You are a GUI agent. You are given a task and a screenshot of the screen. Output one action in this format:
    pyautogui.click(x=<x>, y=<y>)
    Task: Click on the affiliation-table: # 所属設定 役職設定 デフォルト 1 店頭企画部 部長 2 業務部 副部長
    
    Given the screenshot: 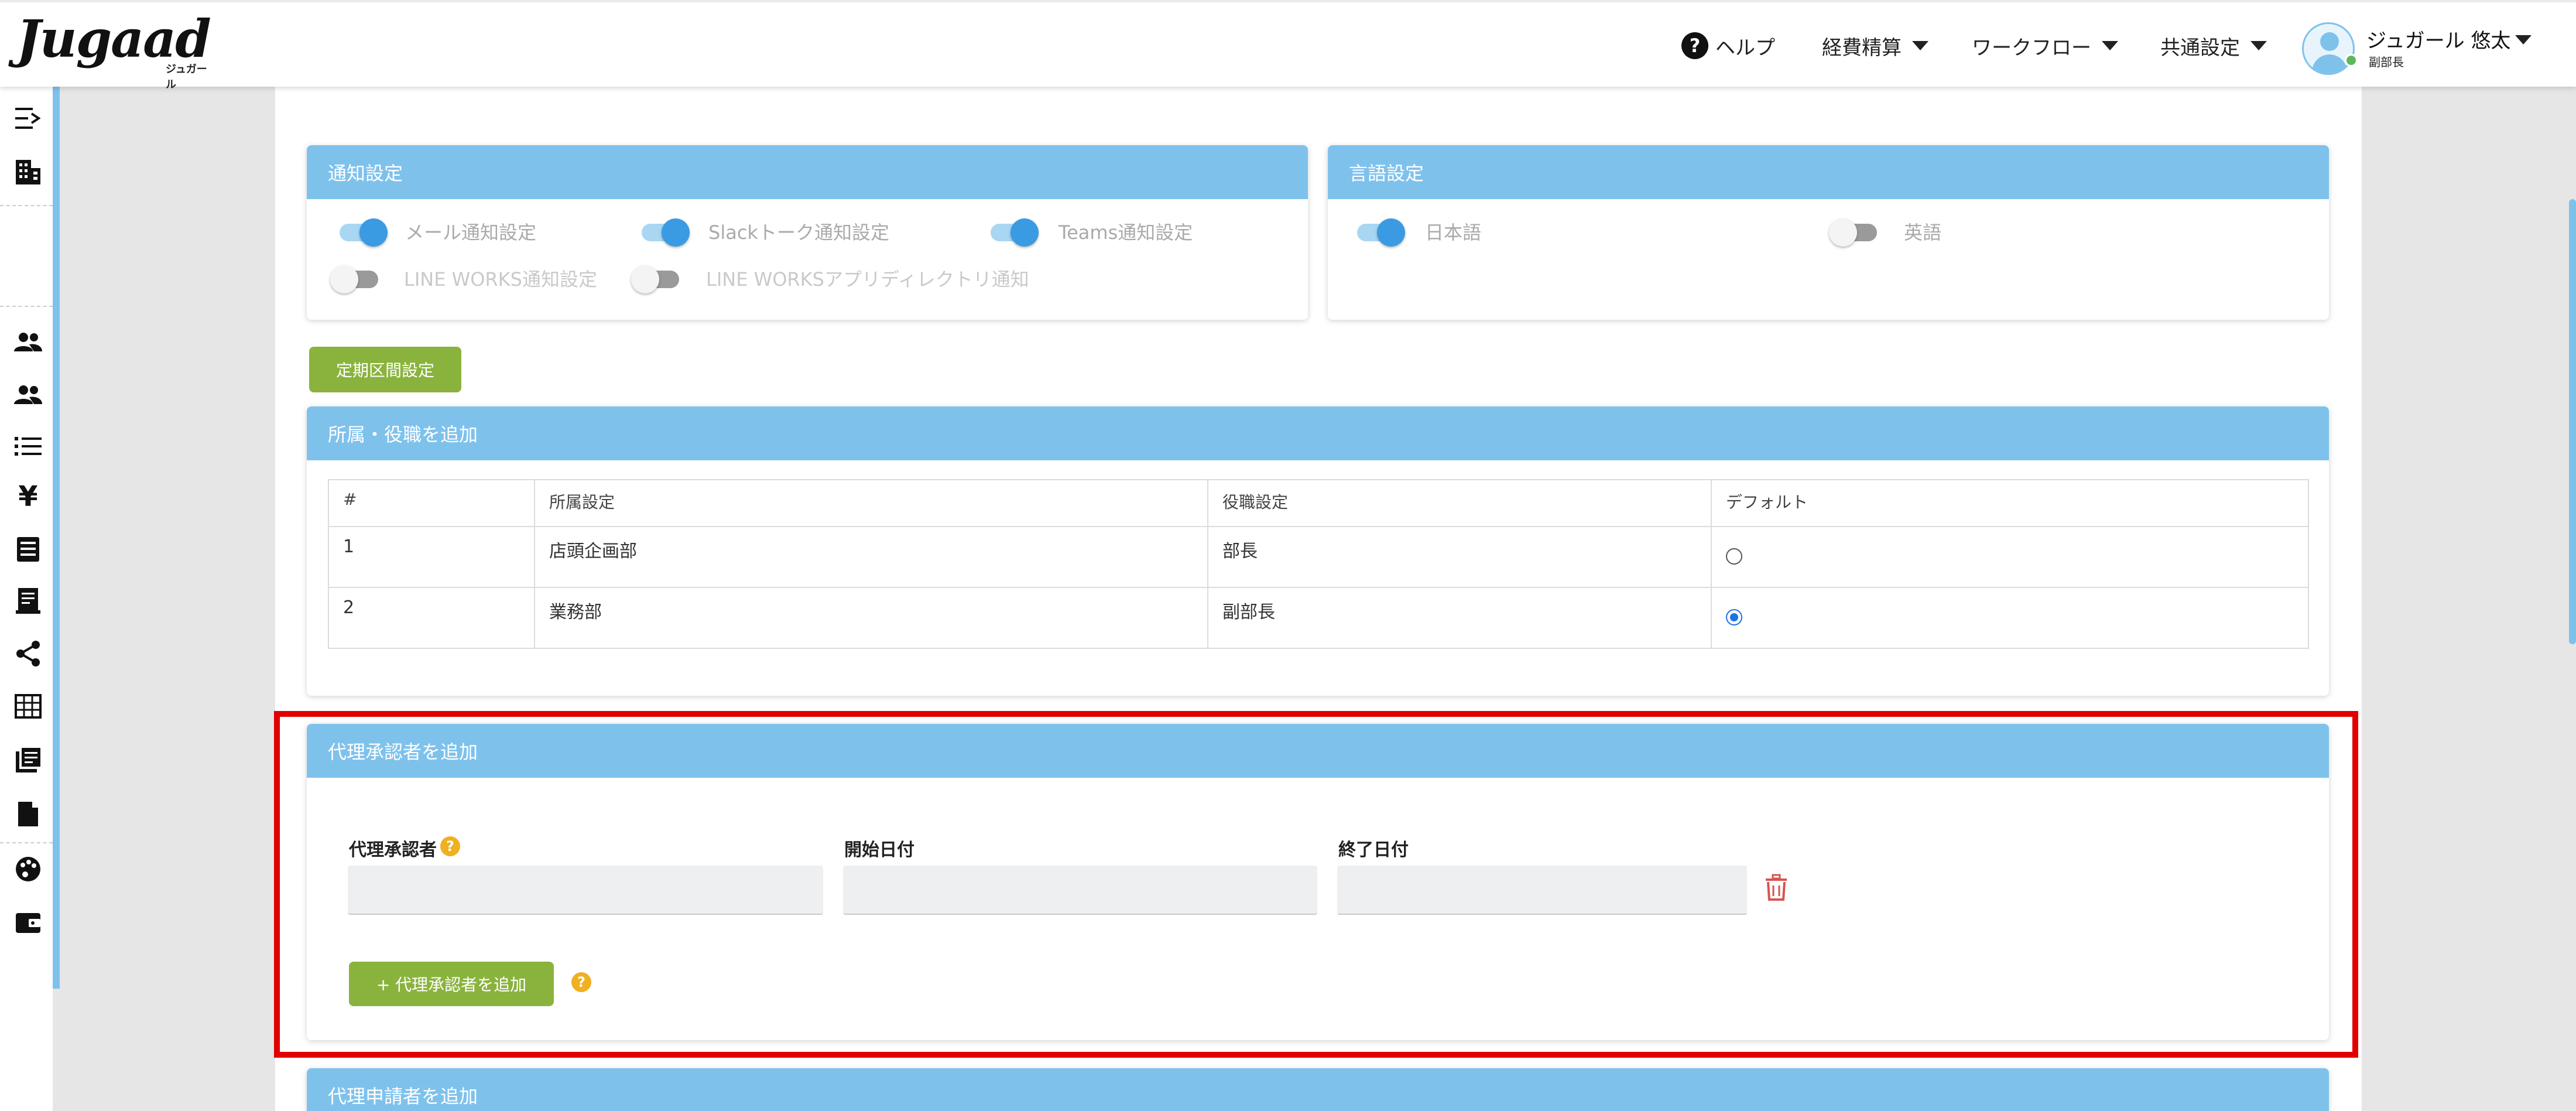 What is the action you would take?
    pyautogui.click(x=1318, y=564)
    